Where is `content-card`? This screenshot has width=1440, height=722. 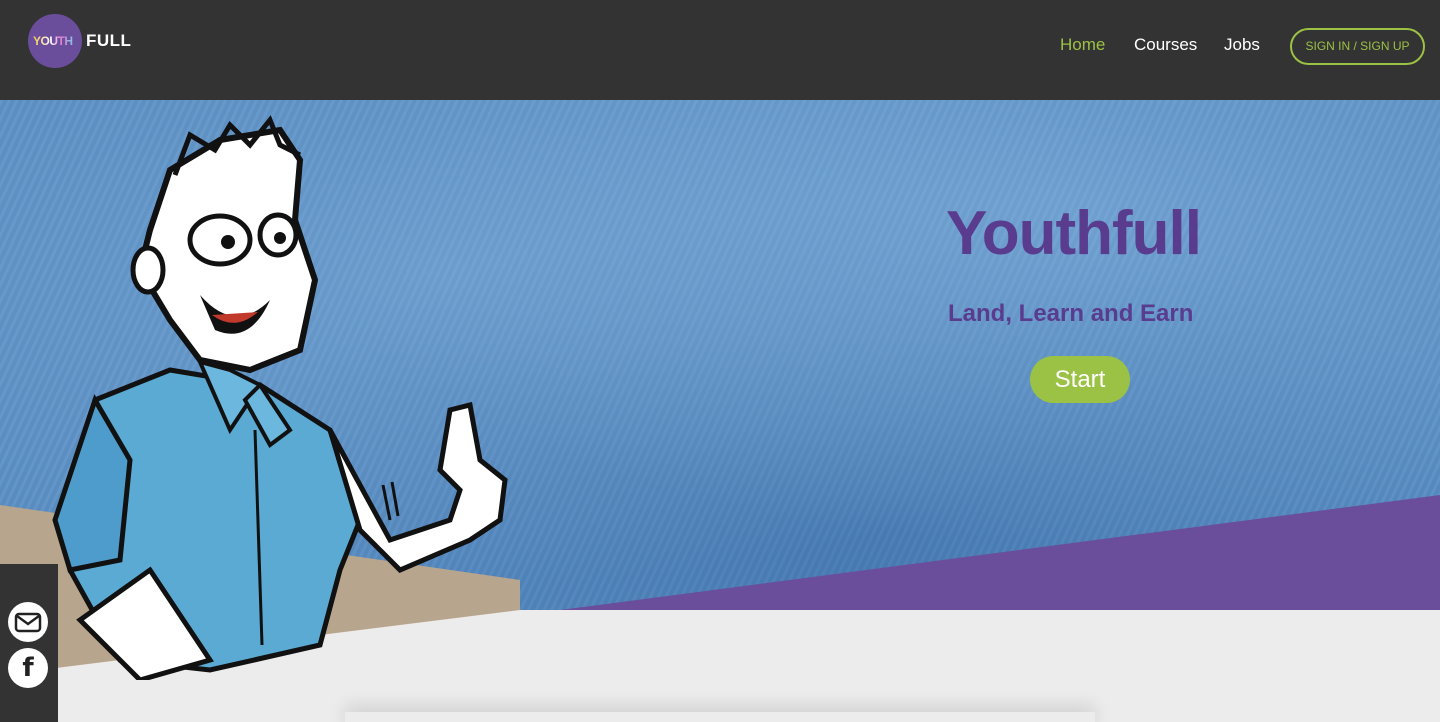 content-card is located at coordinates (720, 717).